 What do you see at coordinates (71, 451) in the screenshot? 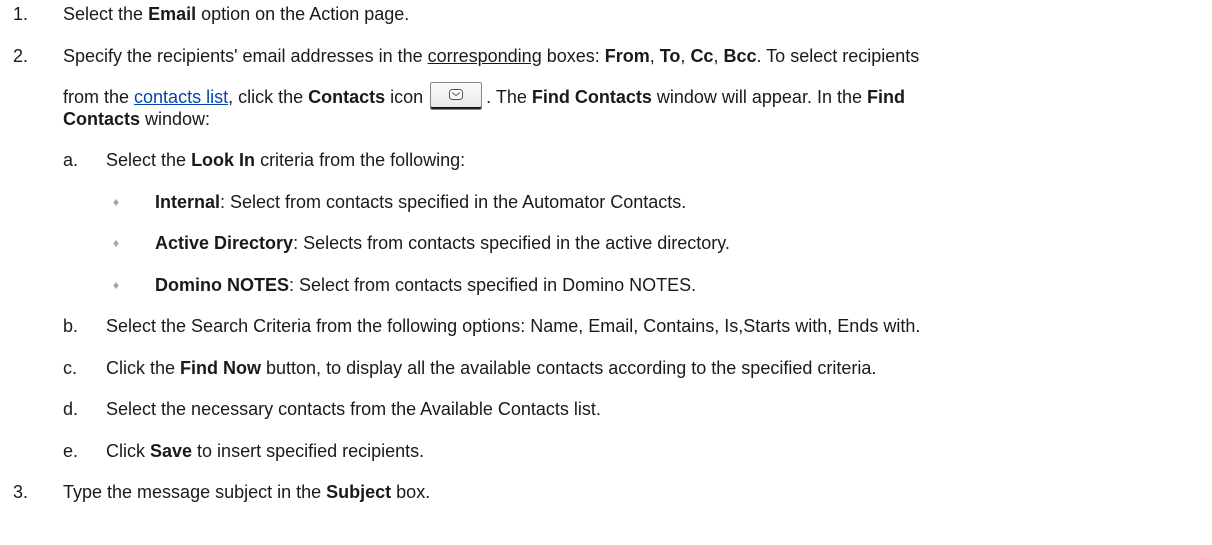
I see `substep-letter: e.` at bounding box center [71, 451].